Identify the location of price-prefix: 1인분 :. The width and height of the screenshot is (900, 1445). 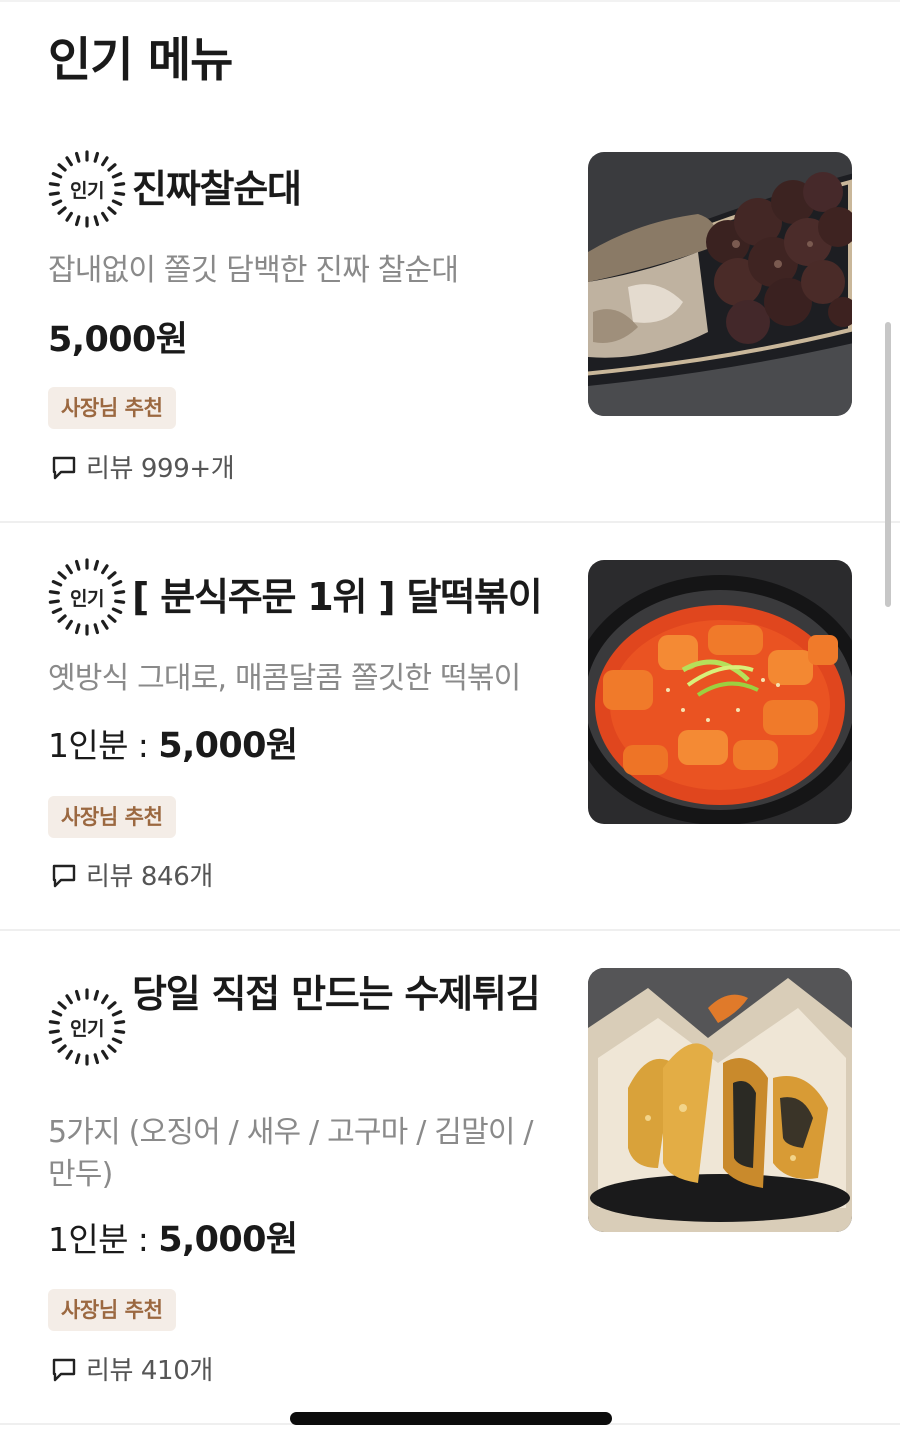
(103, 1239).